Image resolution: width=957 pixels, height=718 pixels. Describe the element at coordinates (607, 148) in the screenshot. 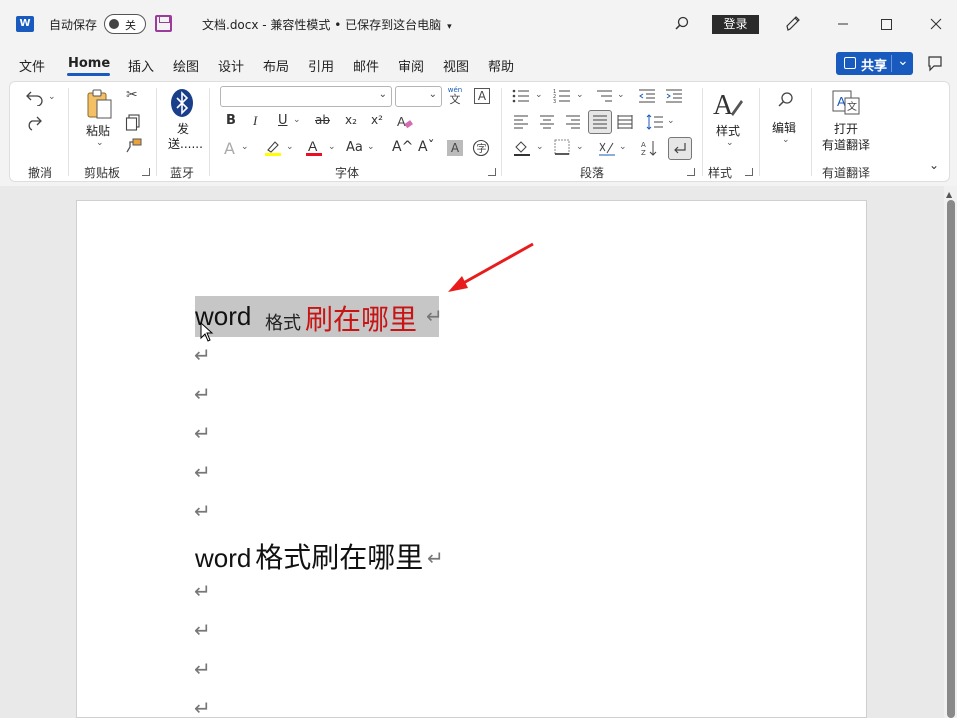

I see `asian-layout-icon` at that location.